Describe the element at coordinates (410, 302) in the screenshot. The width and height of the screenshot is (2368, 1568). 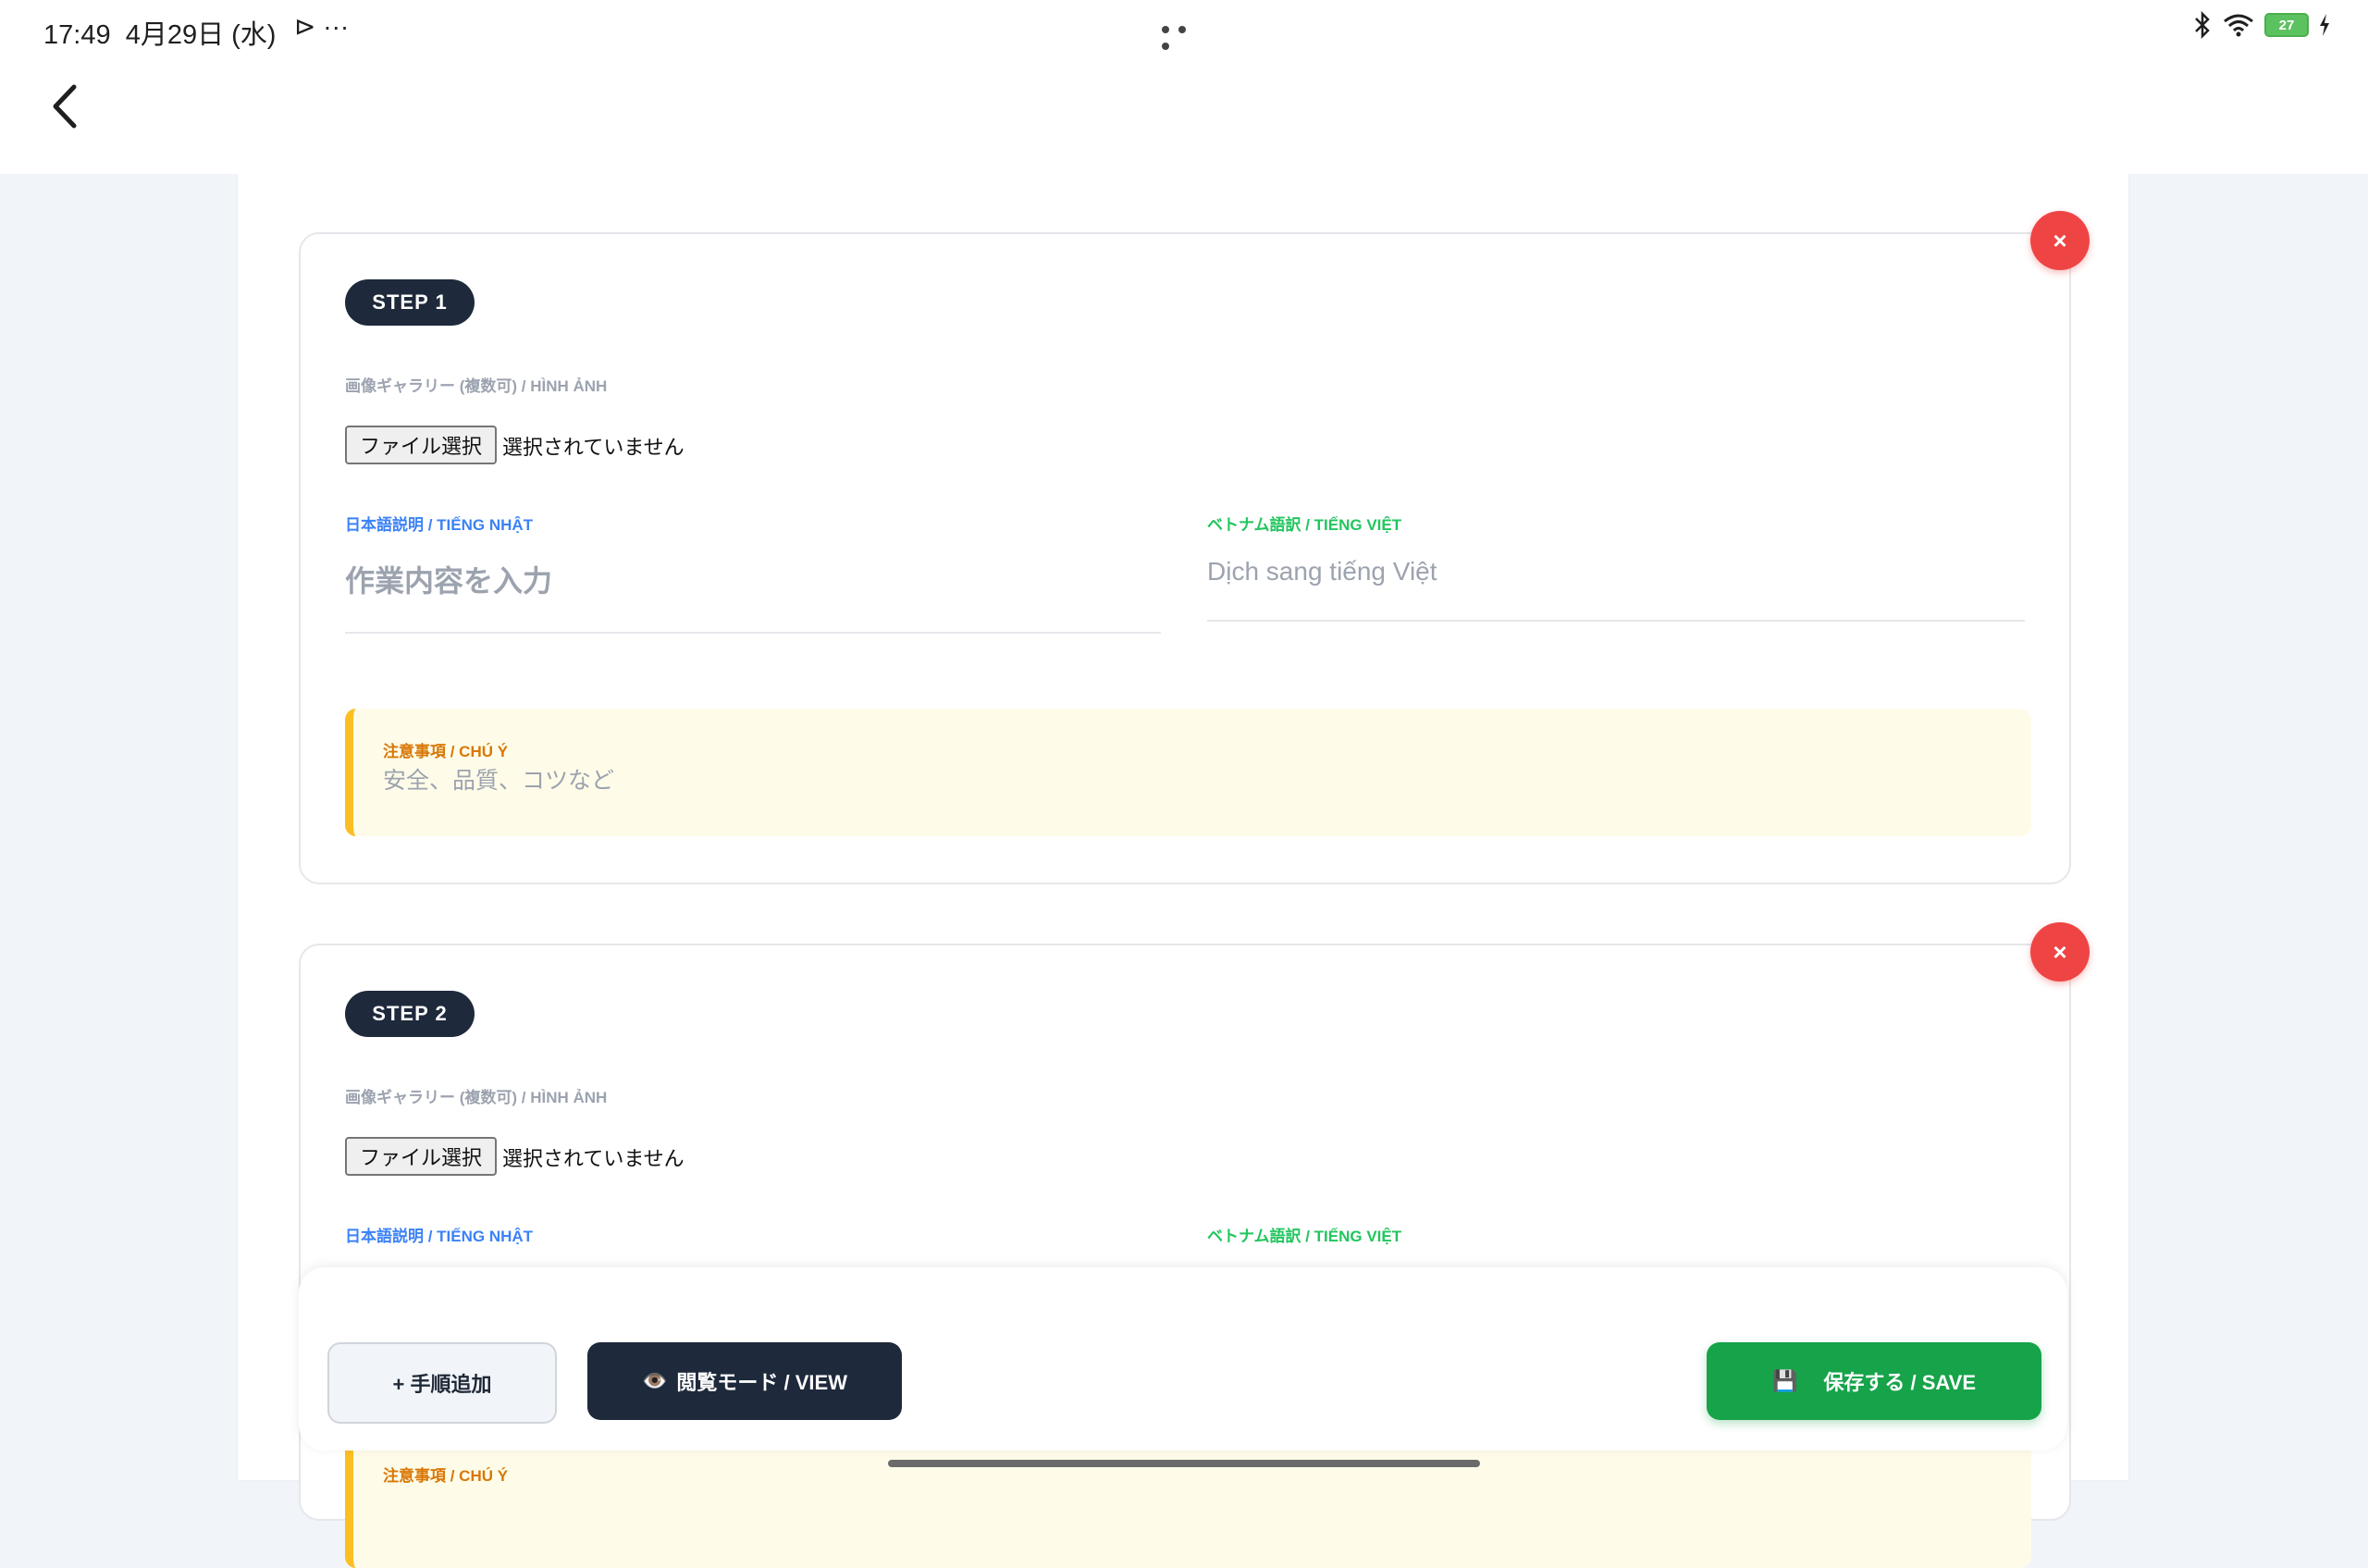
I see `step-badge: STEP 1` at that location.